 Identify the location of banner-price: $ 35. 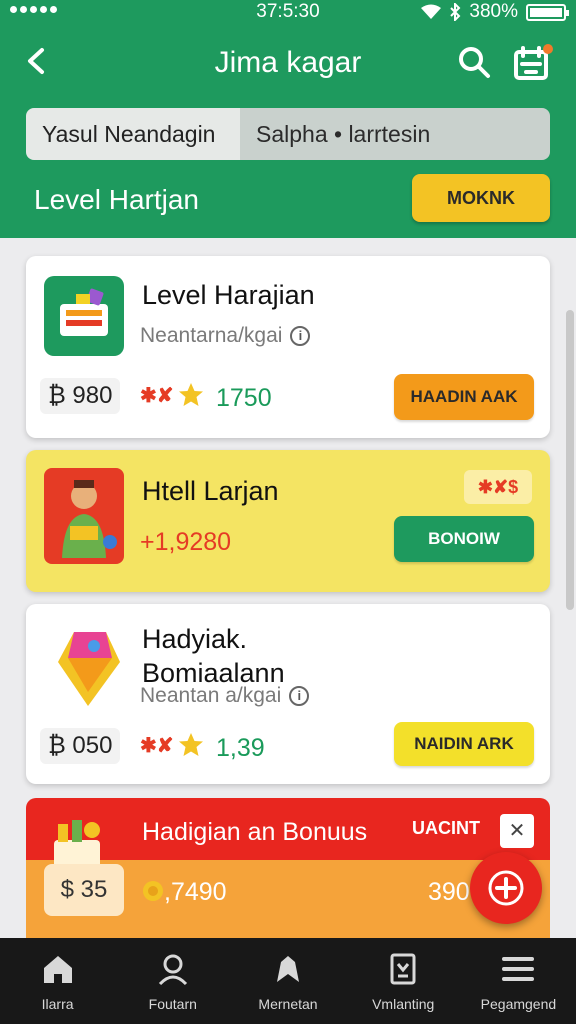
(84, 890).